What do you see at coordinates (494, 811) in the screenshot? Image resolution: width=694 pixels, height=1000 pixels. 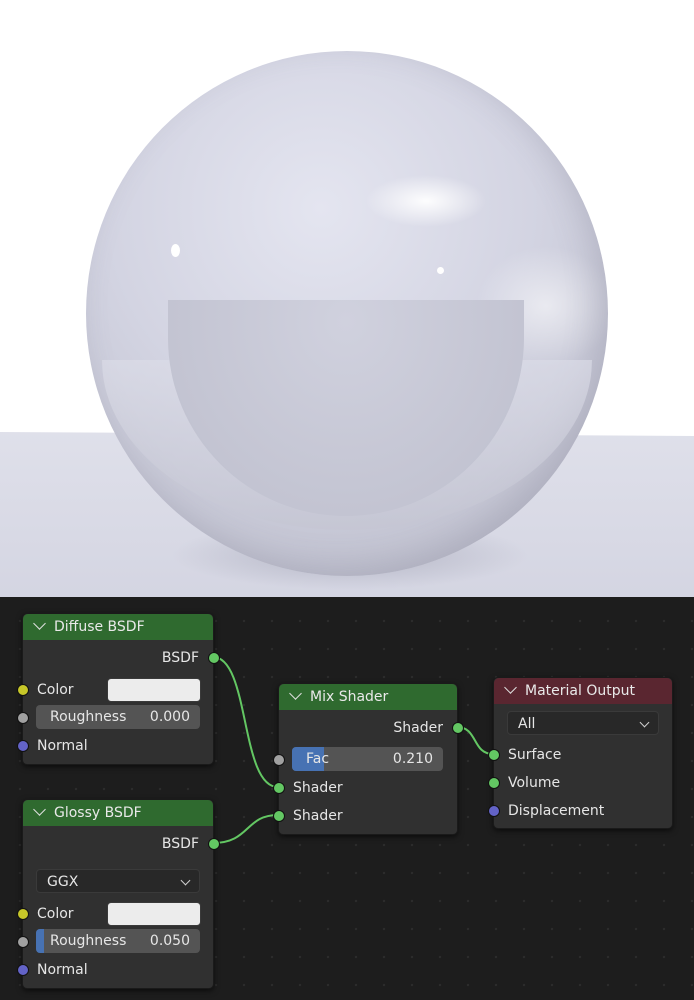 I see `displacement-input-socket` at bounding box center [494, 811].